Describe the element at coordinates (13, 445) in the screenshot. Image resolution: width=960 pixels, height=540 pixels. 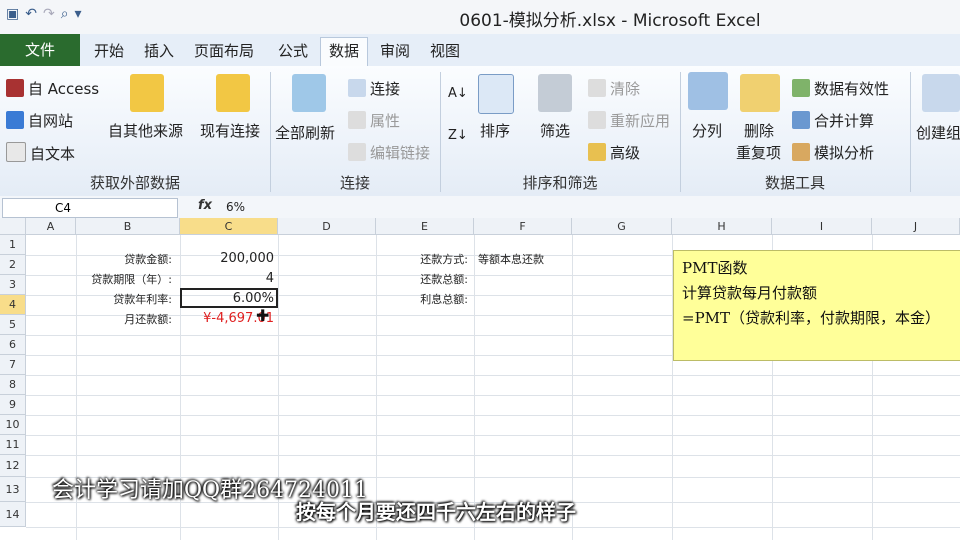
I see `row-header: 11` at that location.